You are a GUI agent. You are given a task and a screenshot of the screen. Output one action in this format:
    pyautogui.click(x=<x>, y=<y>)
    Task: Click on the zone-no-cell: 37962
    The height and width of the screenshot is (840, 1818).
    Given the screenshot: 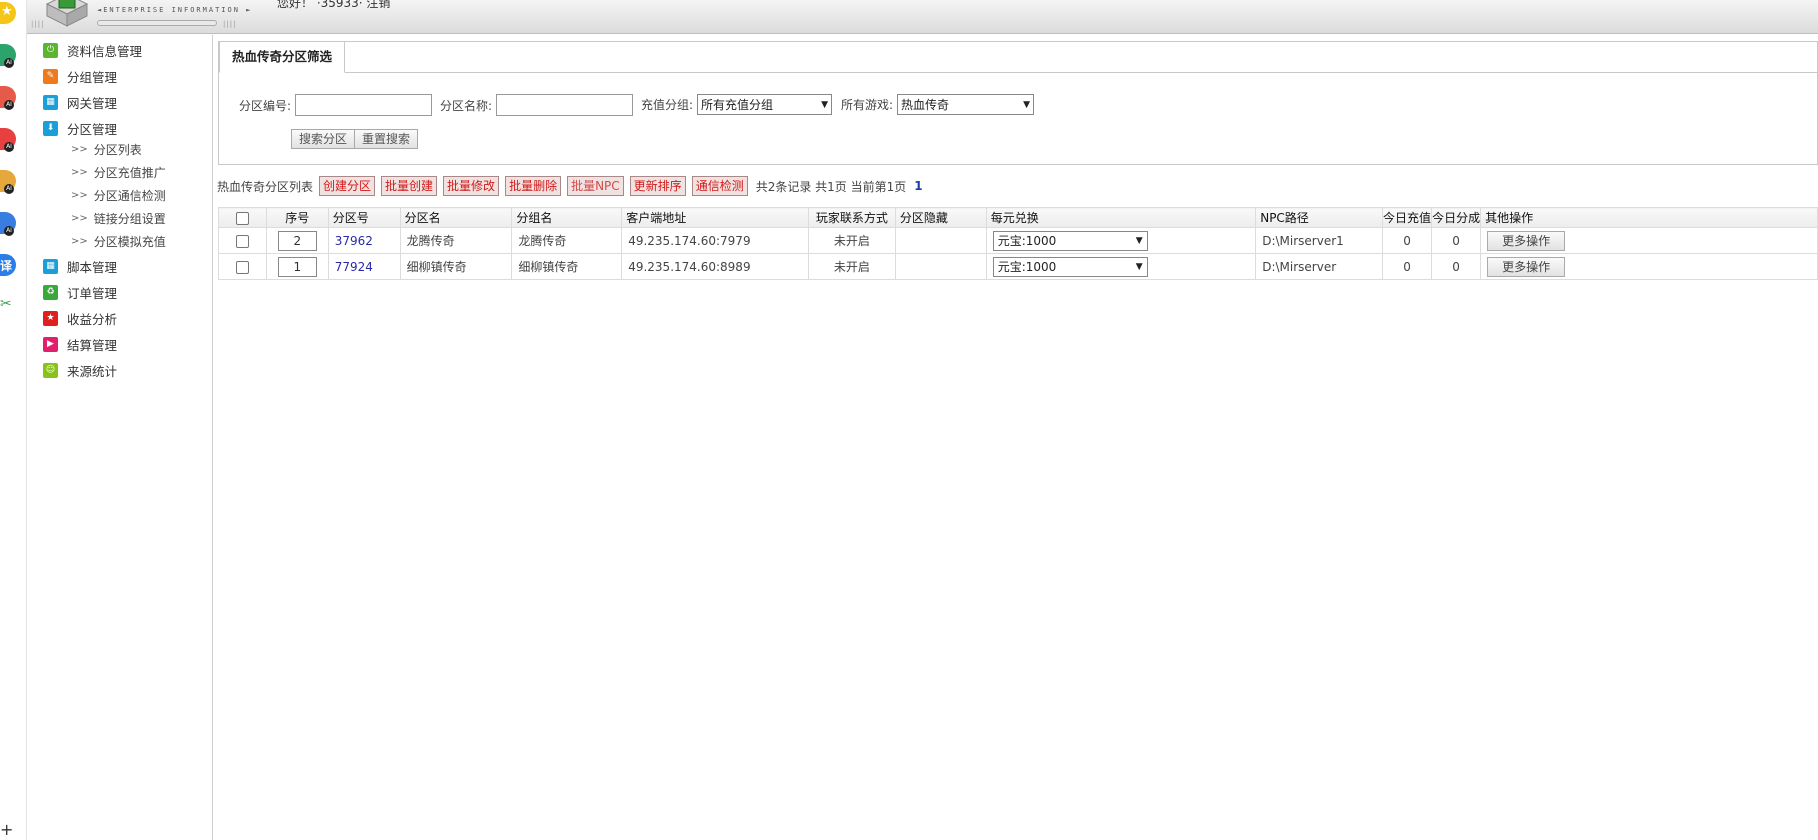 What is the action you would take?
    pyautogui.click(x=364, y=240)
    